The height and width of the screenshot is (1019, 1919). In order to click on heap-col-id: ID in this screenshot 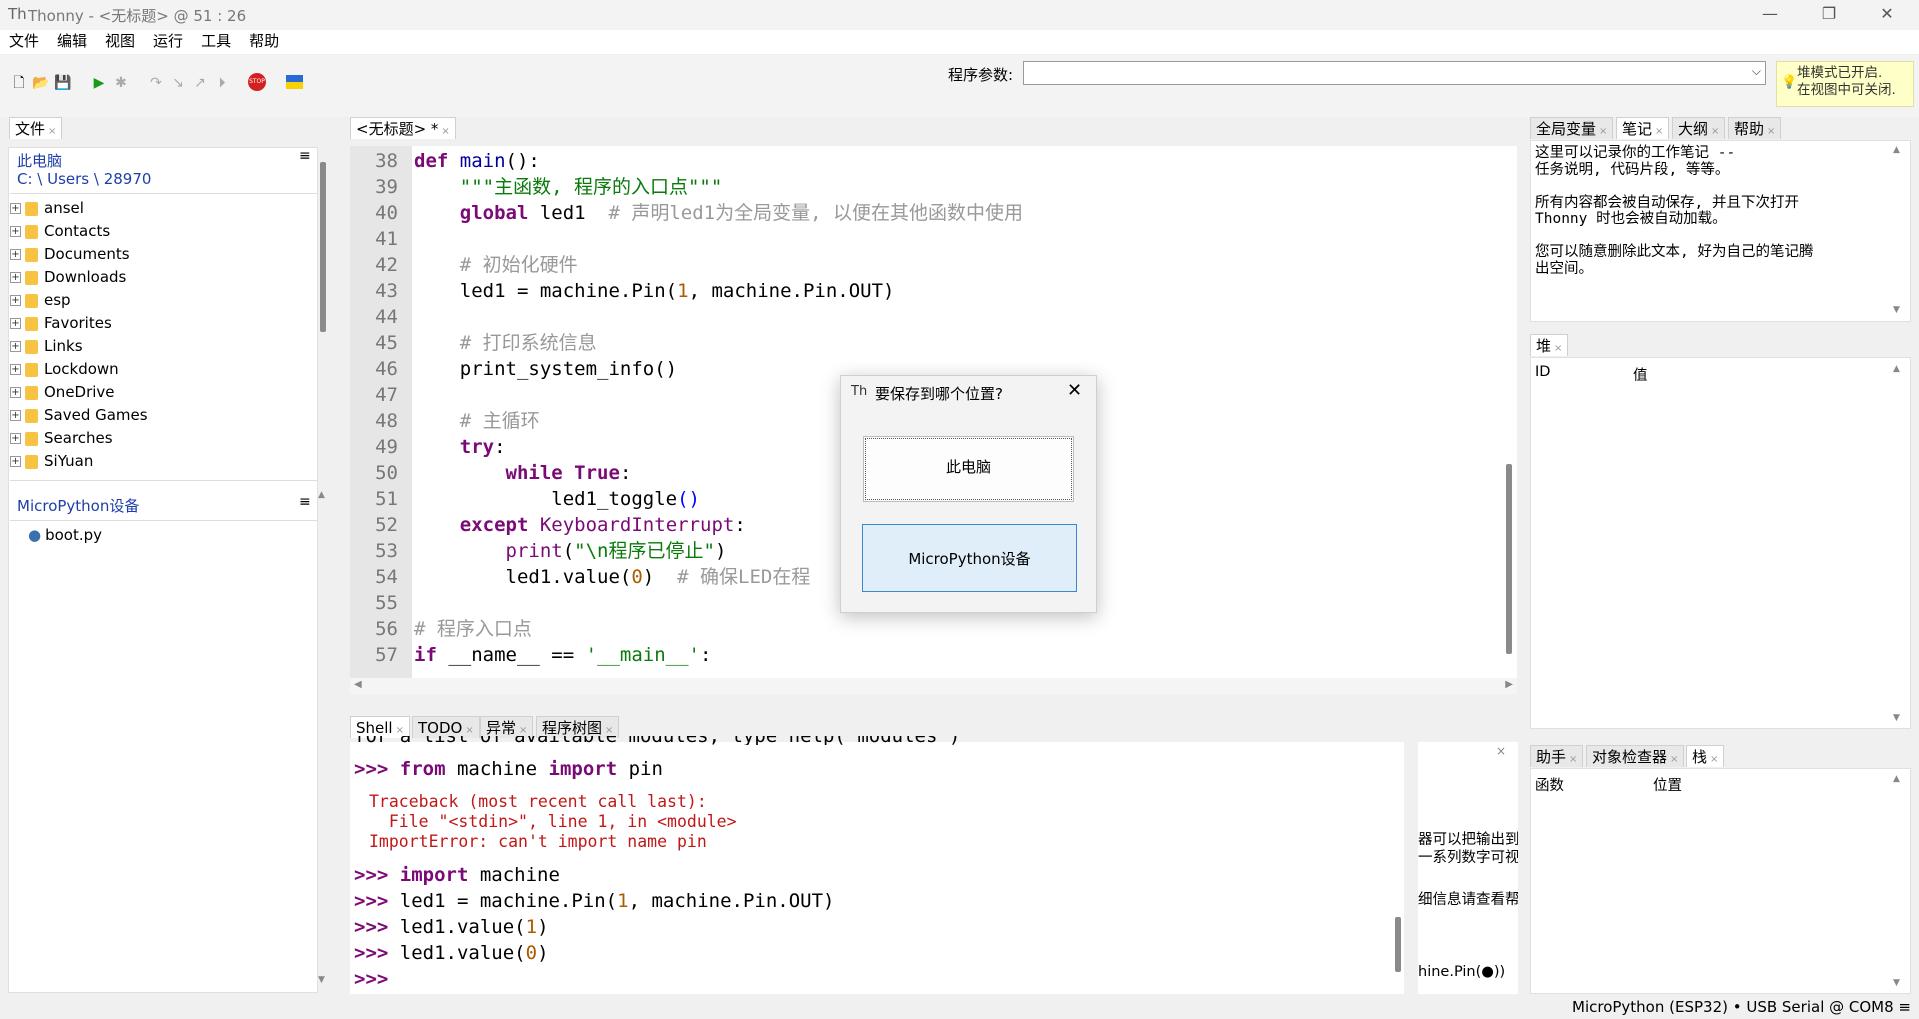, I will do `click(1542, 372)`.